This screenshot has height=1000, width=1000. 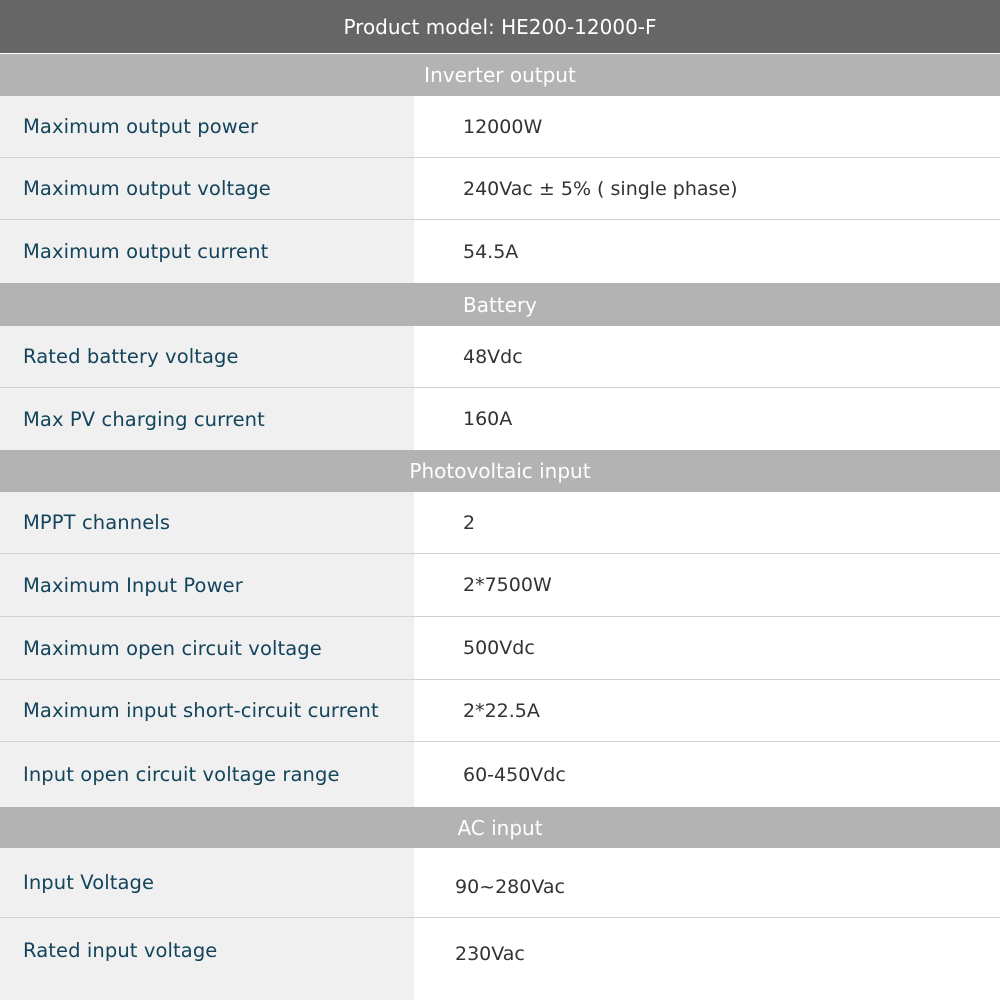 I want to click on spec-value: 90~280Vac, so click(x=707, y=882).